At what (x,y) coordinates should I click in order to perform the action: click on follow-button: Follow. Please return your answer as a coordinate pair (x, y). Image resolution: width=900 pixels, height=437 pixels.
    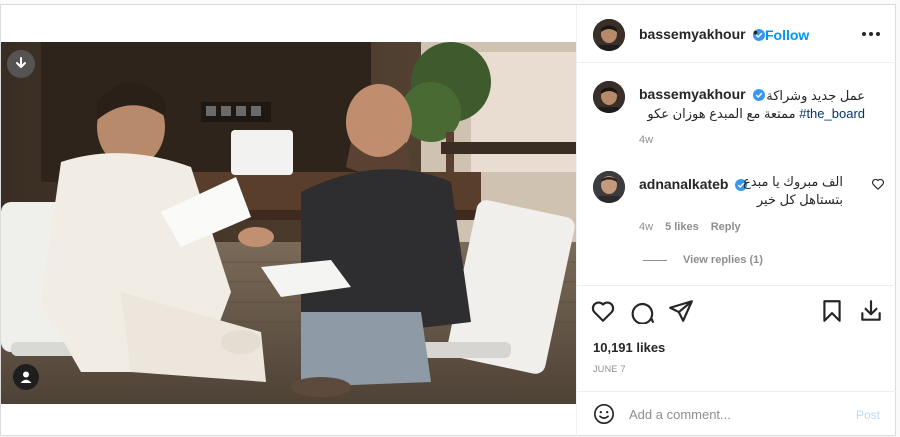
    Looking at the image, I should click on (787, 35).